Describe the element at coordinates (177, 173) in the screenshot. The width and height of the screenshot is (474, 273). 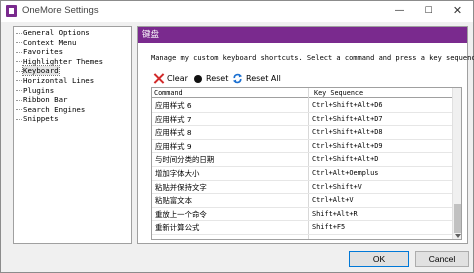
I see `command-cell: 增加字体大小` at that location.